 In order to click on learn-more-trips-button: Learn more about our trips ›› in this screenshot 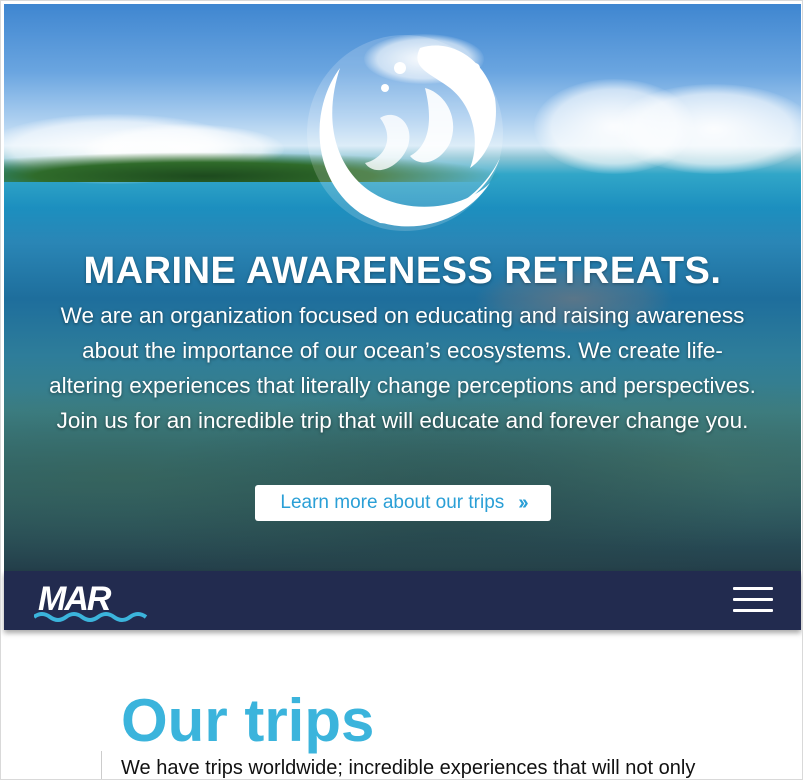, I will do `click(403, 503)`.